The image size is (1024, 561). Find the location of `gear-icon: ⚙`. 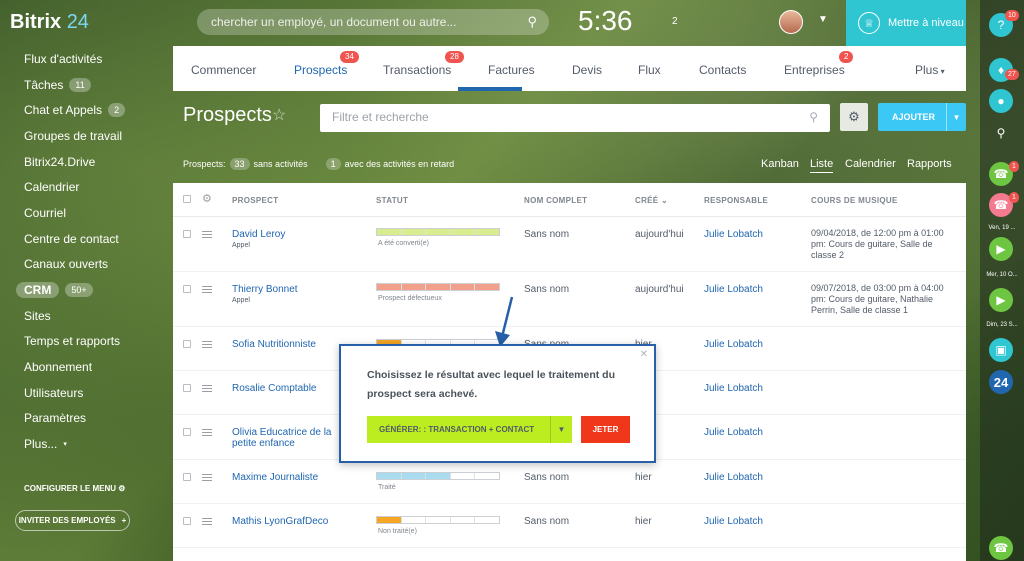

gear-icon: ⚙ is located at coordinates (207, 198).